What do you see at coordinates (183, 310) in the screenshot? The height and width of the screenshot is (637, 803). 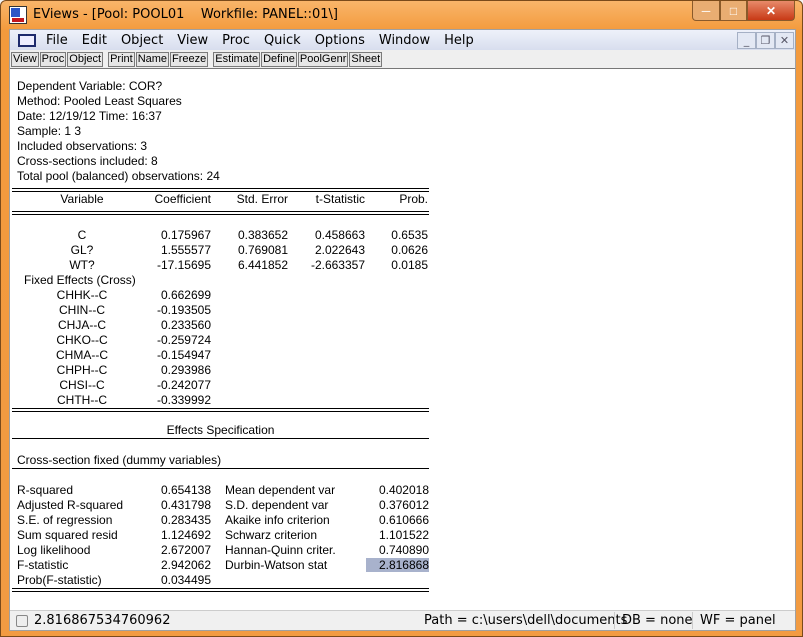 I see `fixed-effect-value: -0.193505` at bounding box center [183, 310].